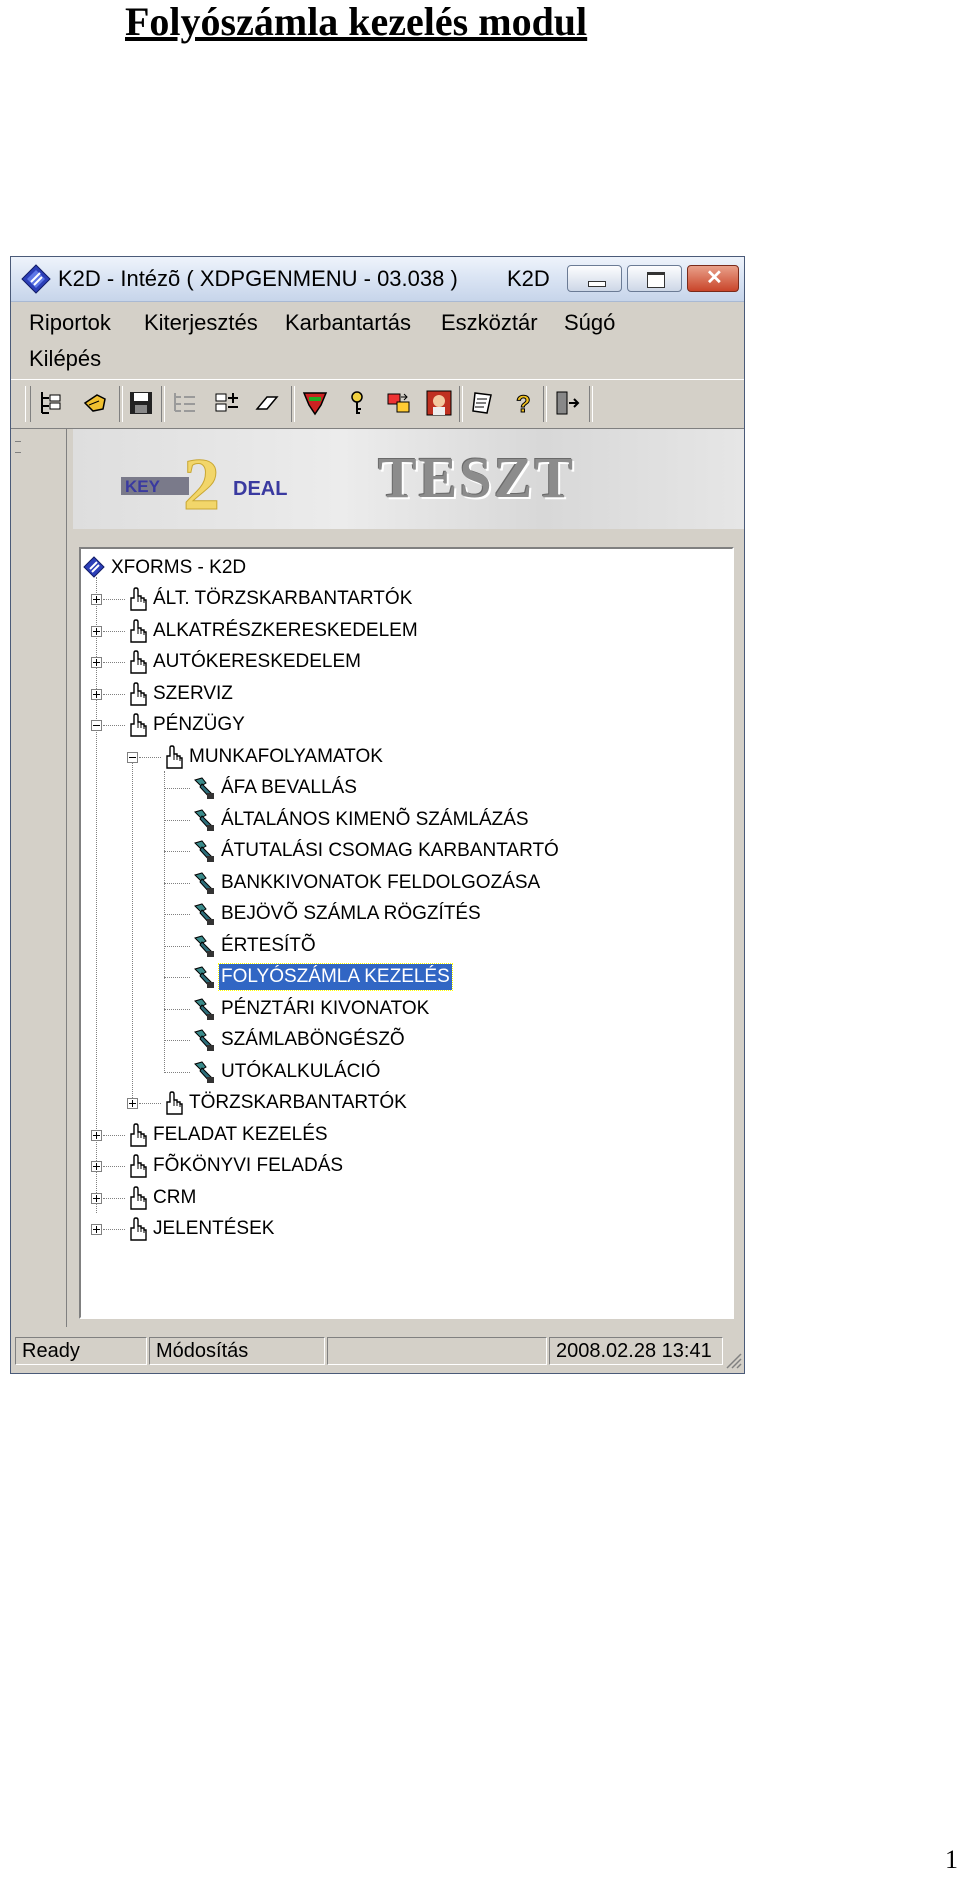  What do you see at coordinates (95, 403) in the screenshot?
I see `hand-point-button` at bounding box center [95, 403].